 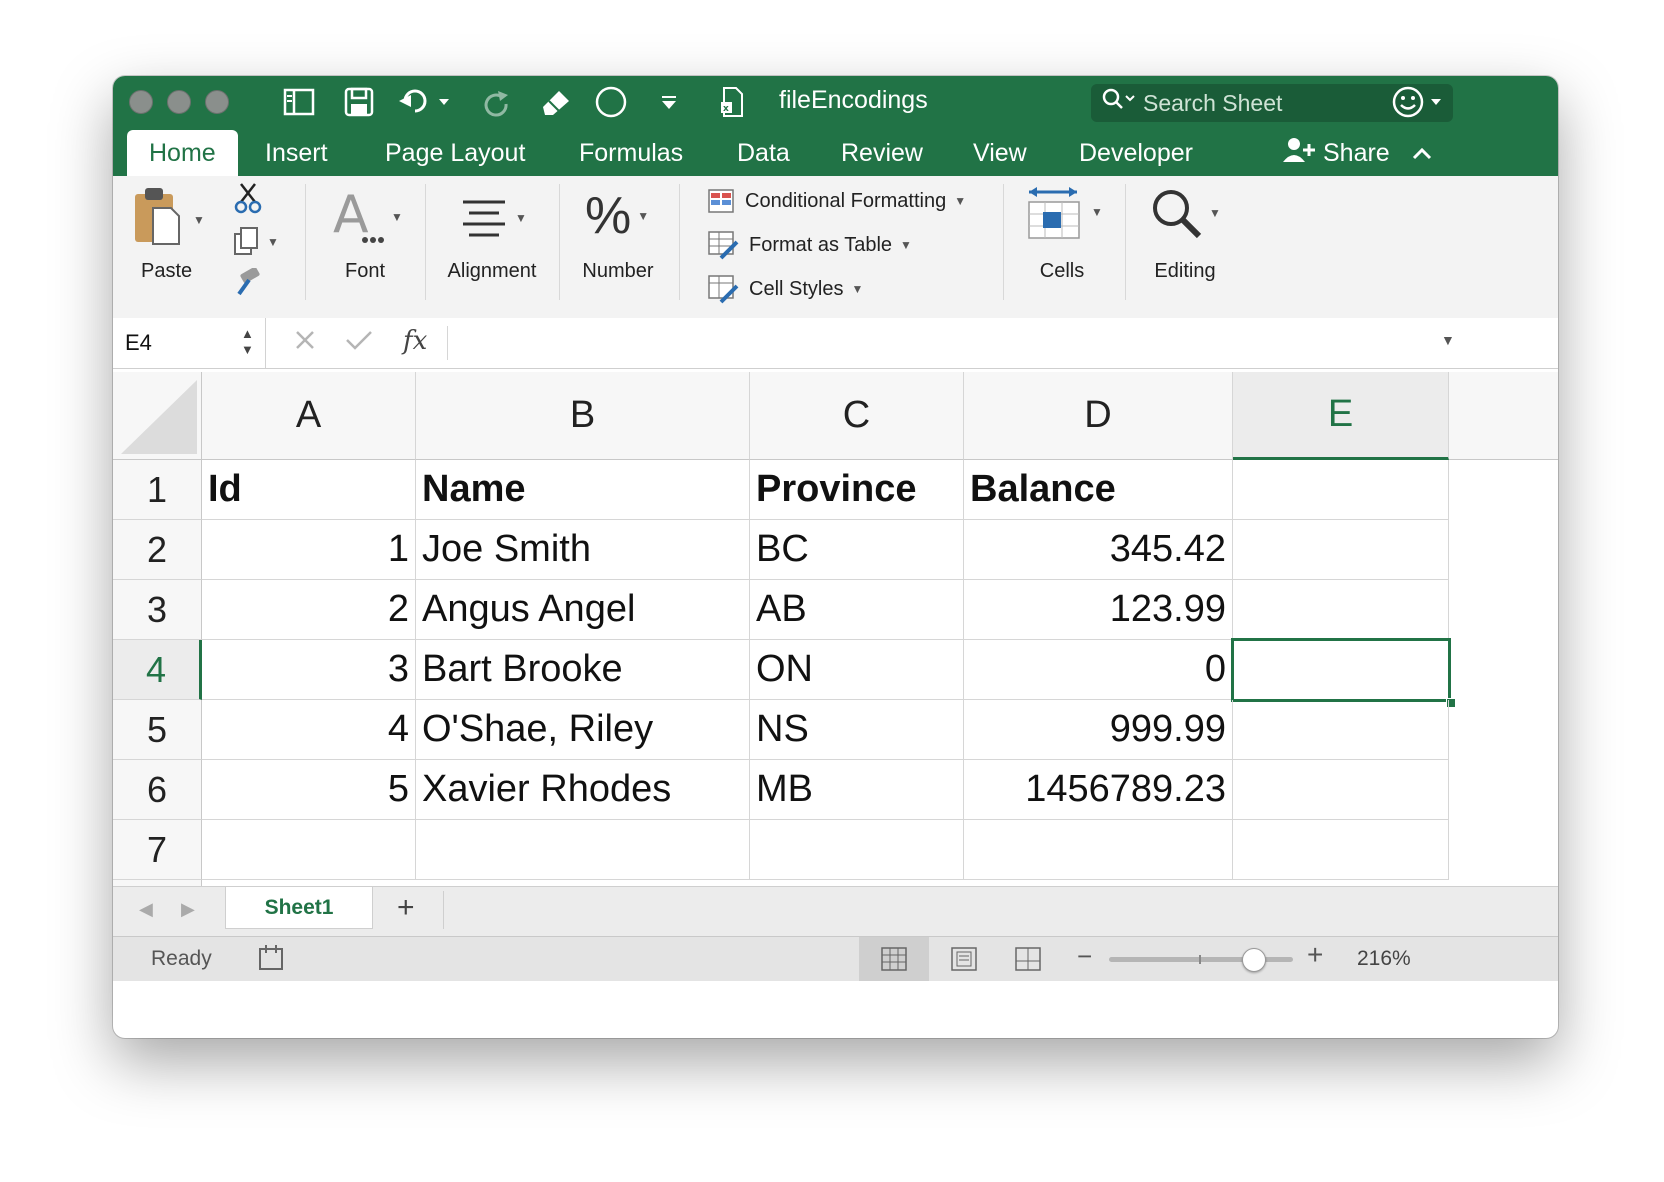 What do you see at coordinates (157, 730) in the screenshot?
I see `row-header-5: 5` at bounding box center [157, 730].